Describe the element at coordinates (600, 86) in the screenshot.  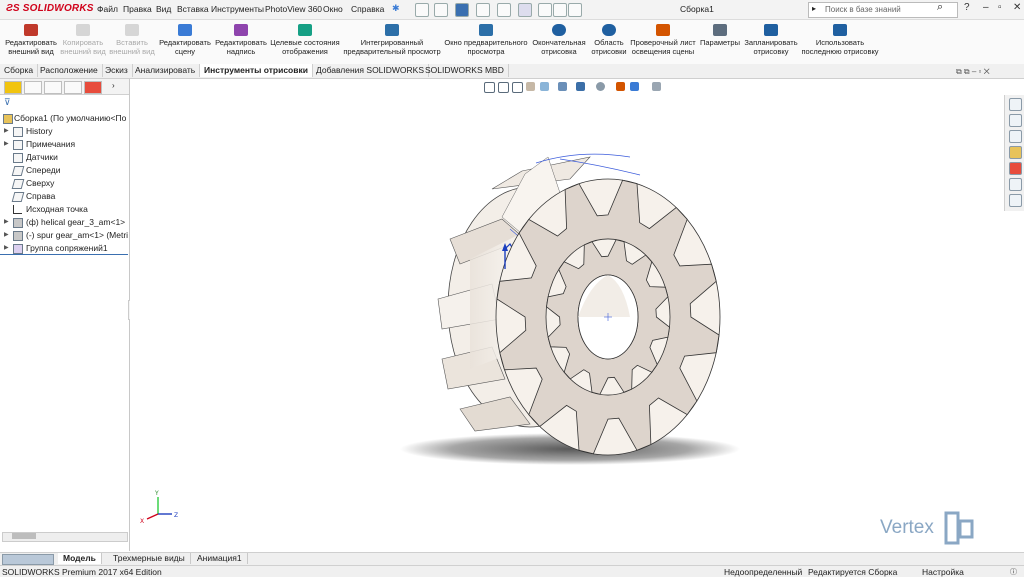
I see `hide-show-items-icon` at that location.